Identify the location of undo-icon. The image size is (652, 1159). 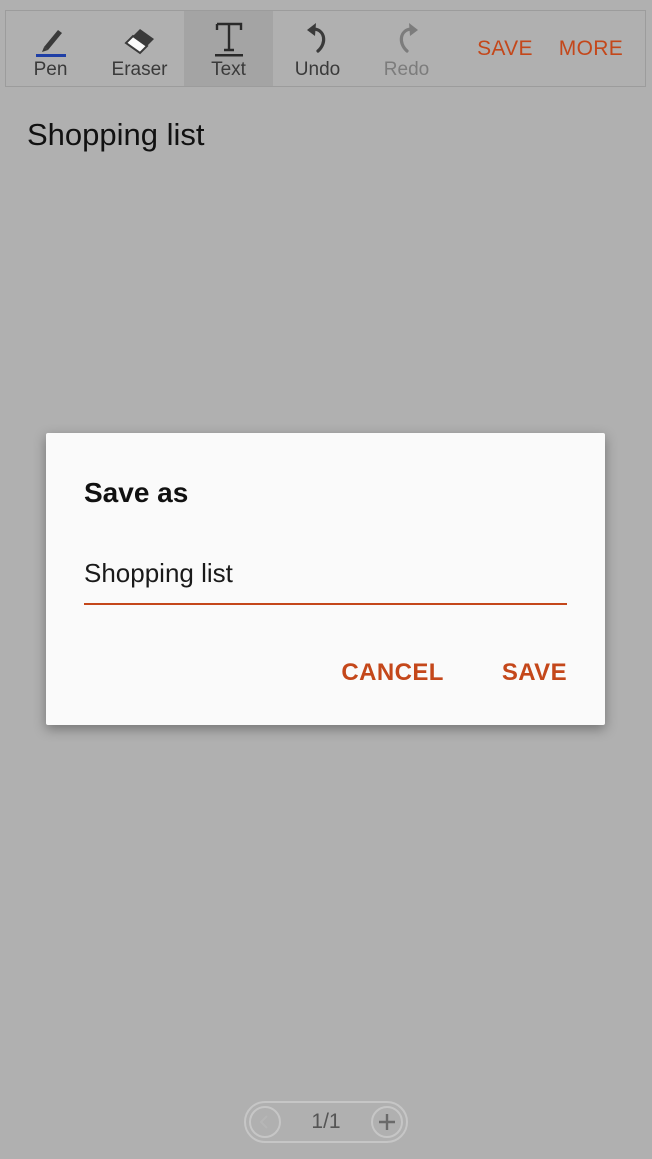
(318, 39).